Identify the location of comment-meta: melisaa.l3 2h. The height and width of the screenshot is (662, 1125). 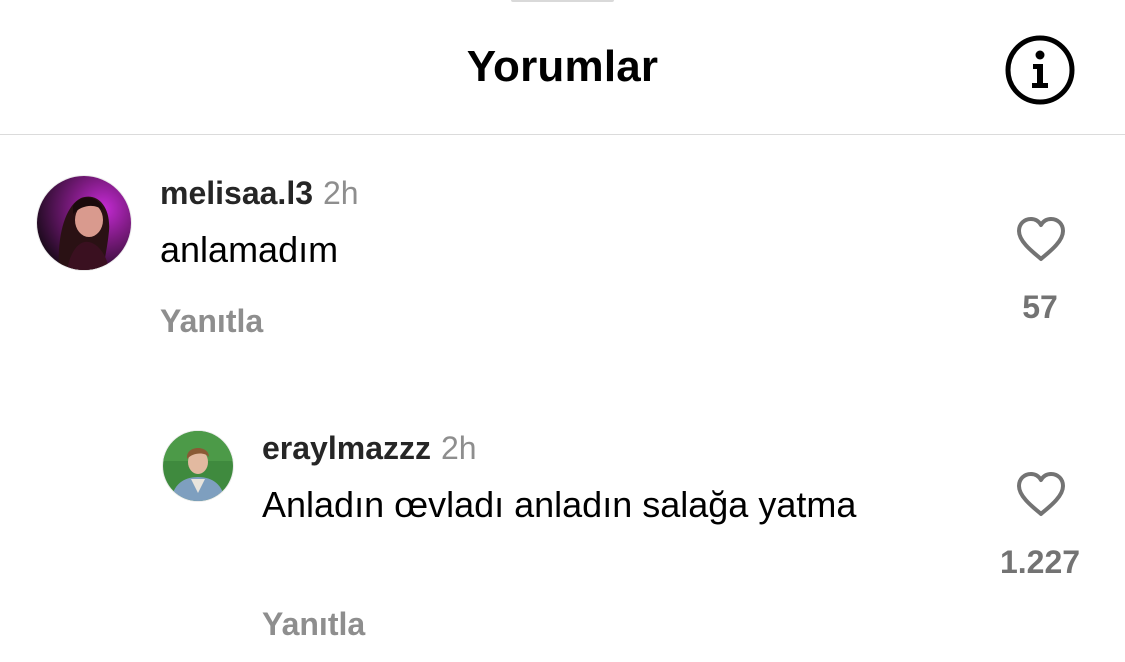
(259, 193).